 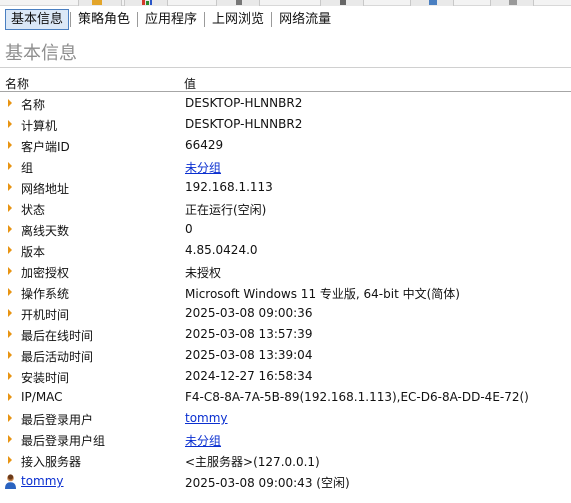 I want to click on row-label: 安装时间, so click(x=45, y=378).